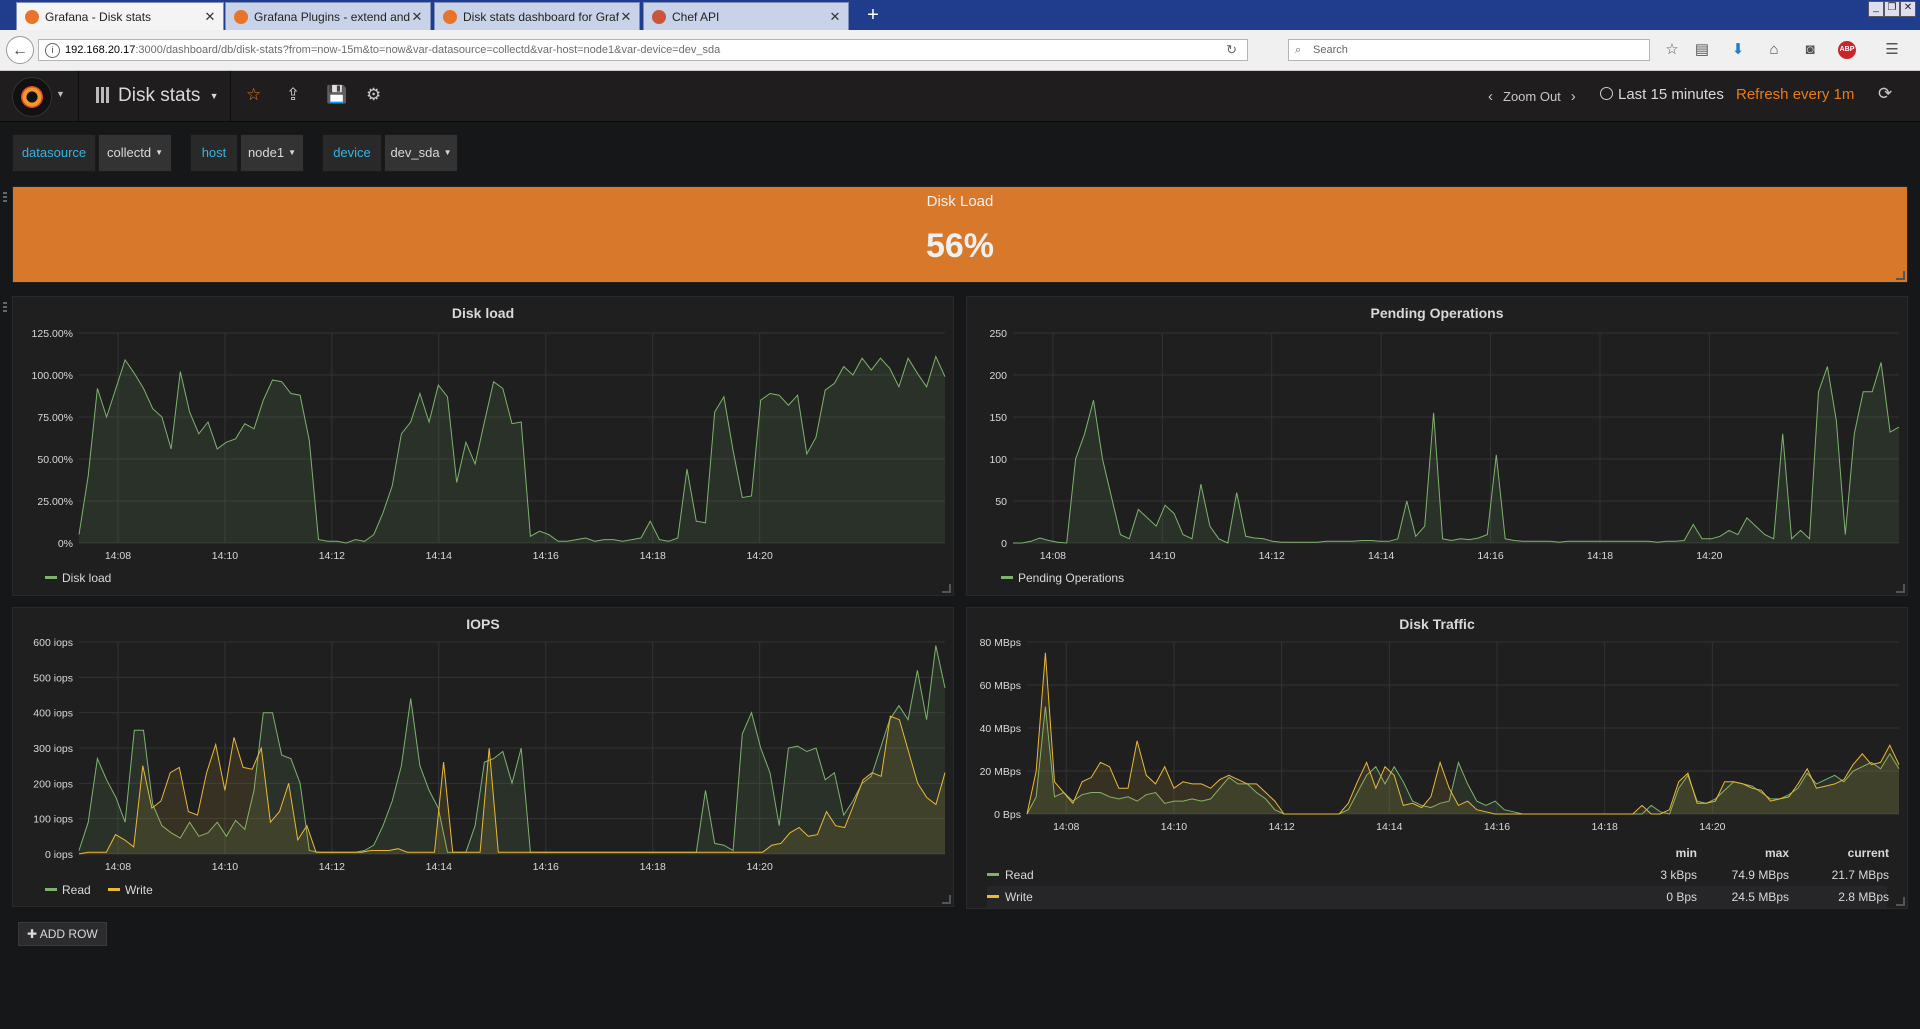 The image size is (1920, 1029). Describe the element at coordinates (1007, 815) in the screenshot. I see `y-tick-label: 0 Bps` at that location.